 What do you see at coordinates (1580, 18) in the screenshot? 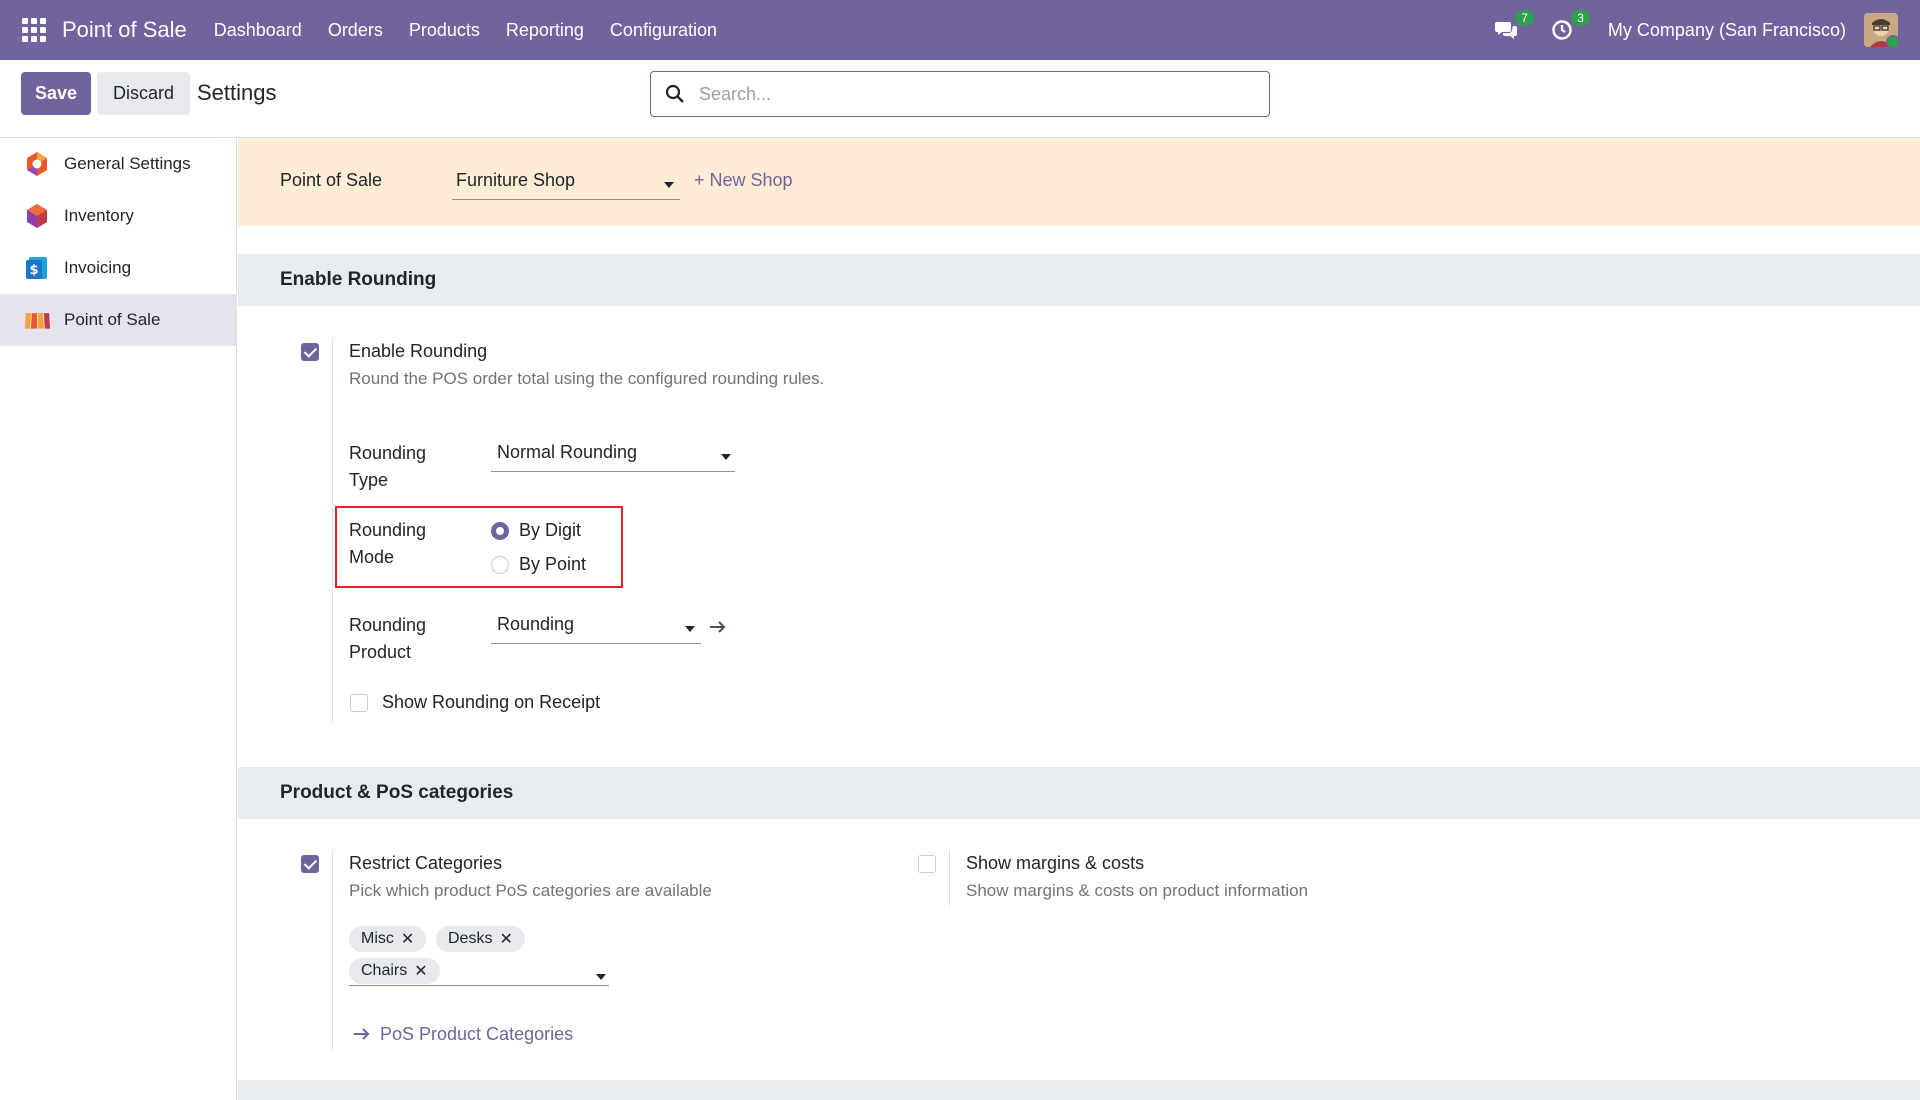
I see `activities-badge: 3` at bounding box center [1580, 18].